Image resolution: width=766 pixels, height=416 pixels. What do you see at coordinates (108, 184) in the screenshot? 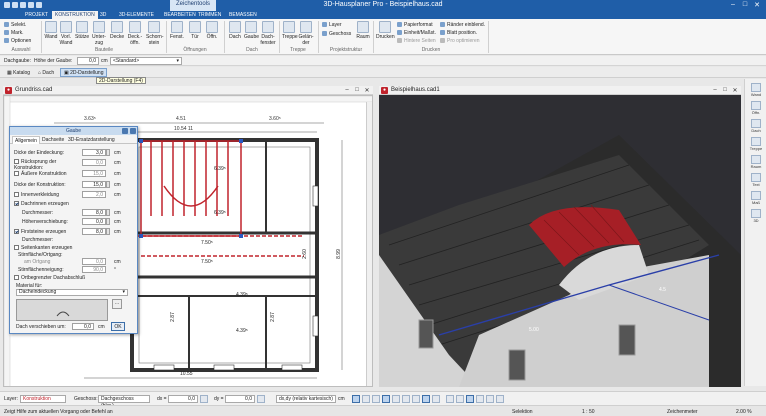
I see `dicke-konstruktion-spinner` at bounding box center [108, 184].